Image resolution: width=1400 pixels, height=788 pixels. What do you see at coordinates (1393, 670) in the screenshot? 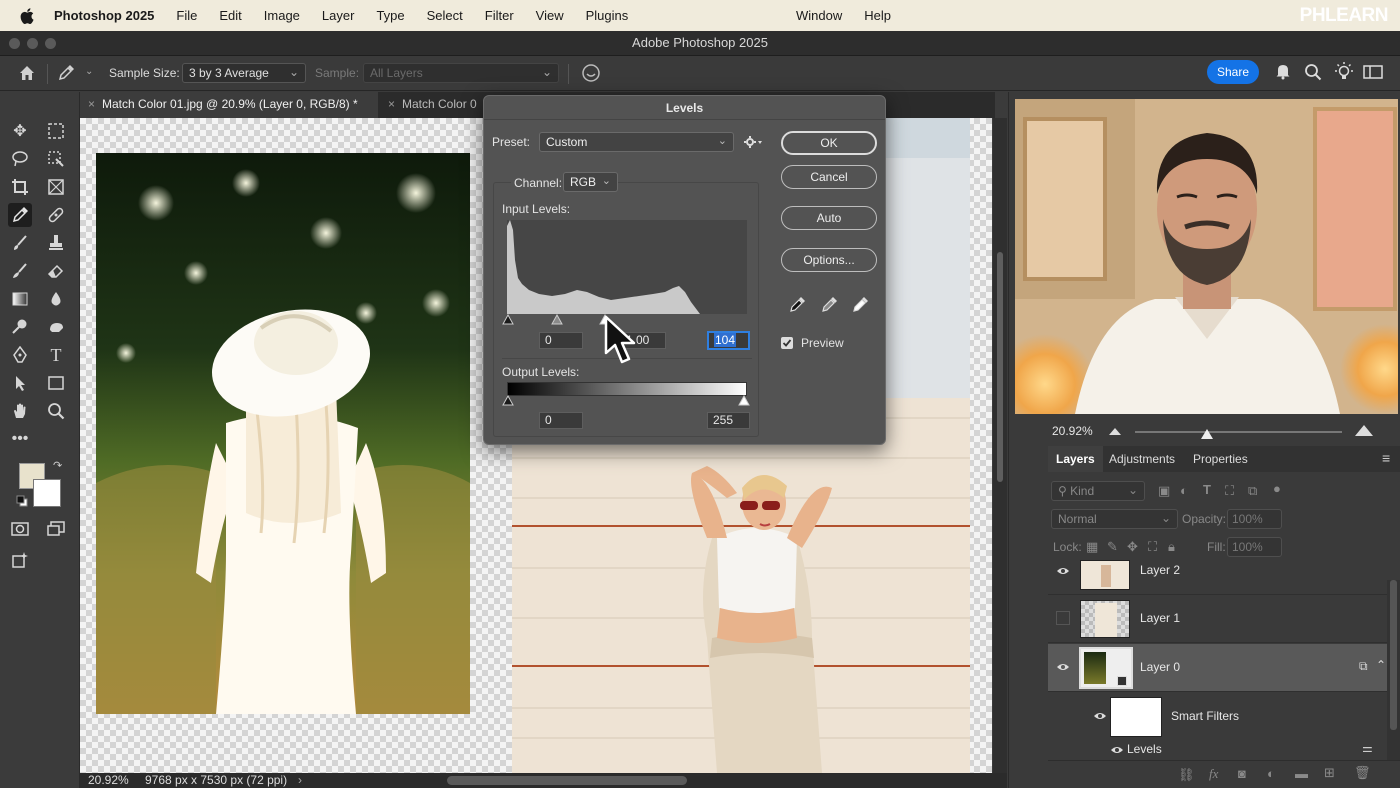
I see `layers-scrollbar` at bounding box center [1393, 670].